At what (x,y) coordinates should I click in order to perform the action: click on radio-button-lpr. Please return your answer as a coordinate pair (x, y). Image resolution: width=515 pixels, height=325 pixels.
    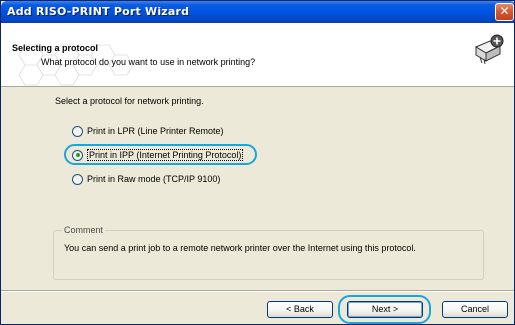
    Looking at the image, I should click on (77, 131).